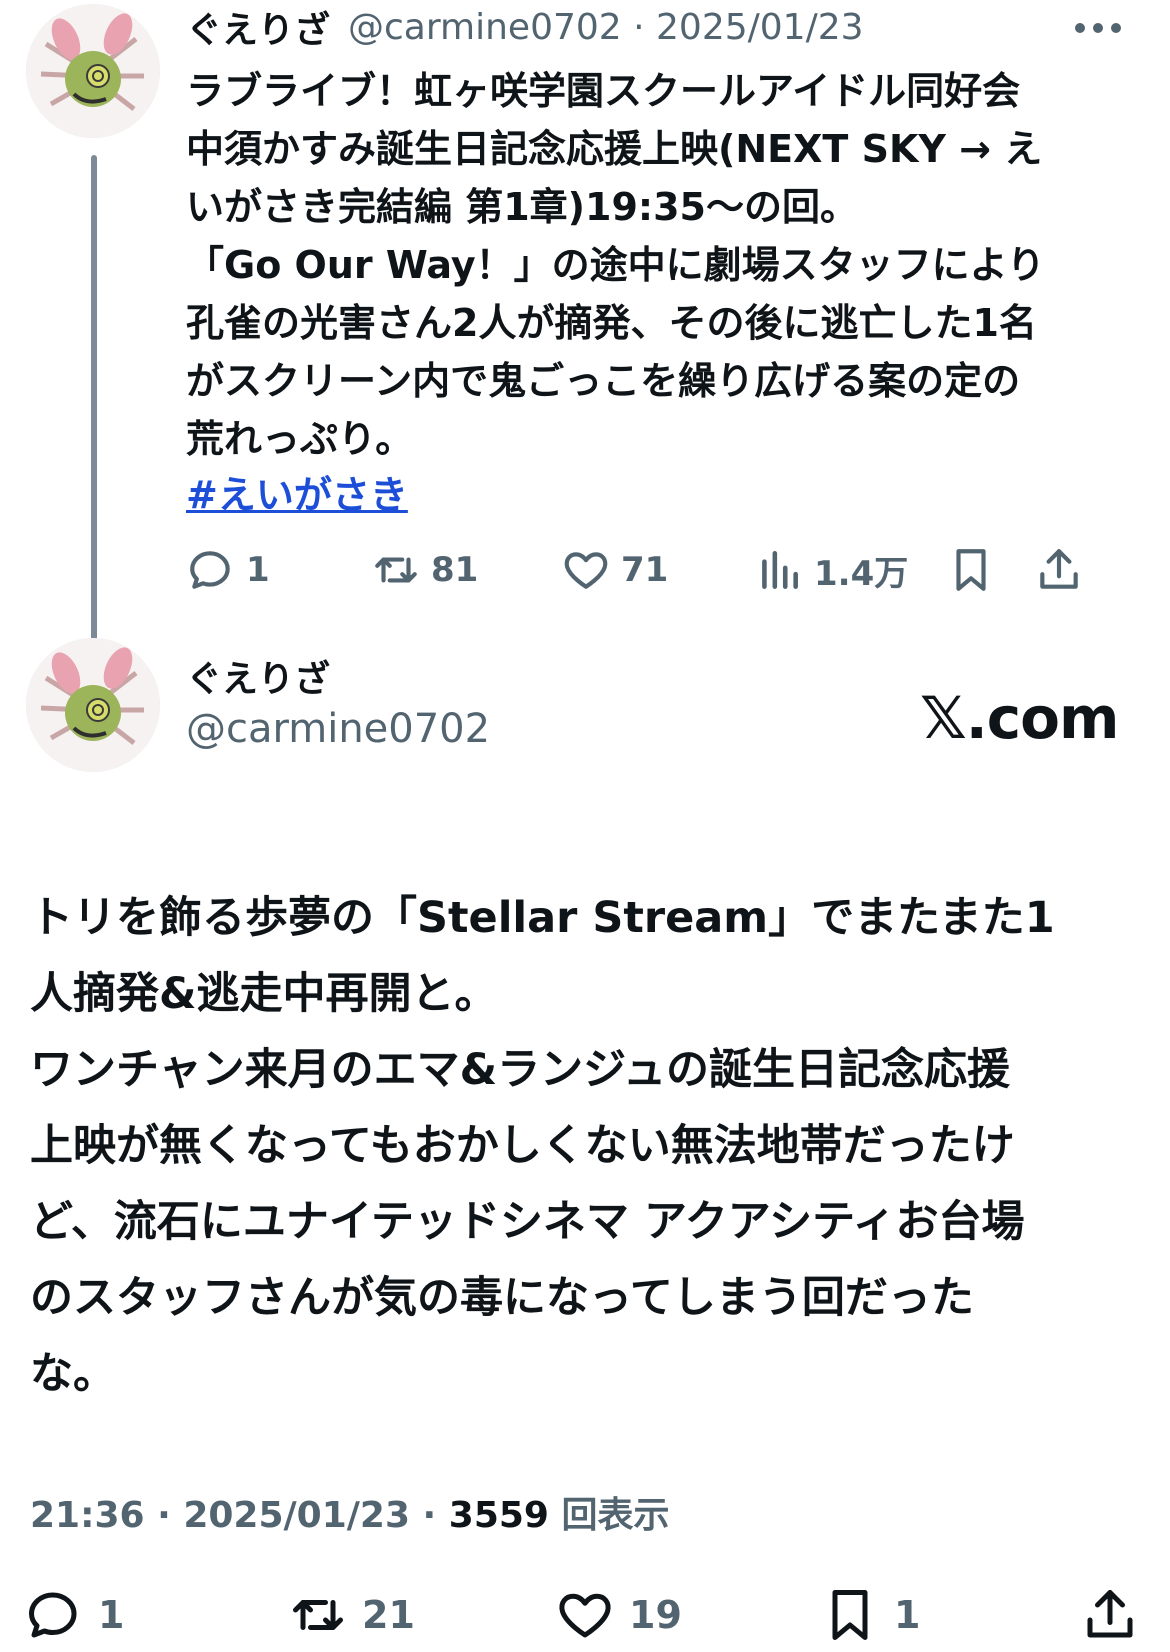  What do you see at coordinates (1019, 718) in the screenshot?
I see `x-com-logo: 𝕏.com` at bounding box center [1019, 718].